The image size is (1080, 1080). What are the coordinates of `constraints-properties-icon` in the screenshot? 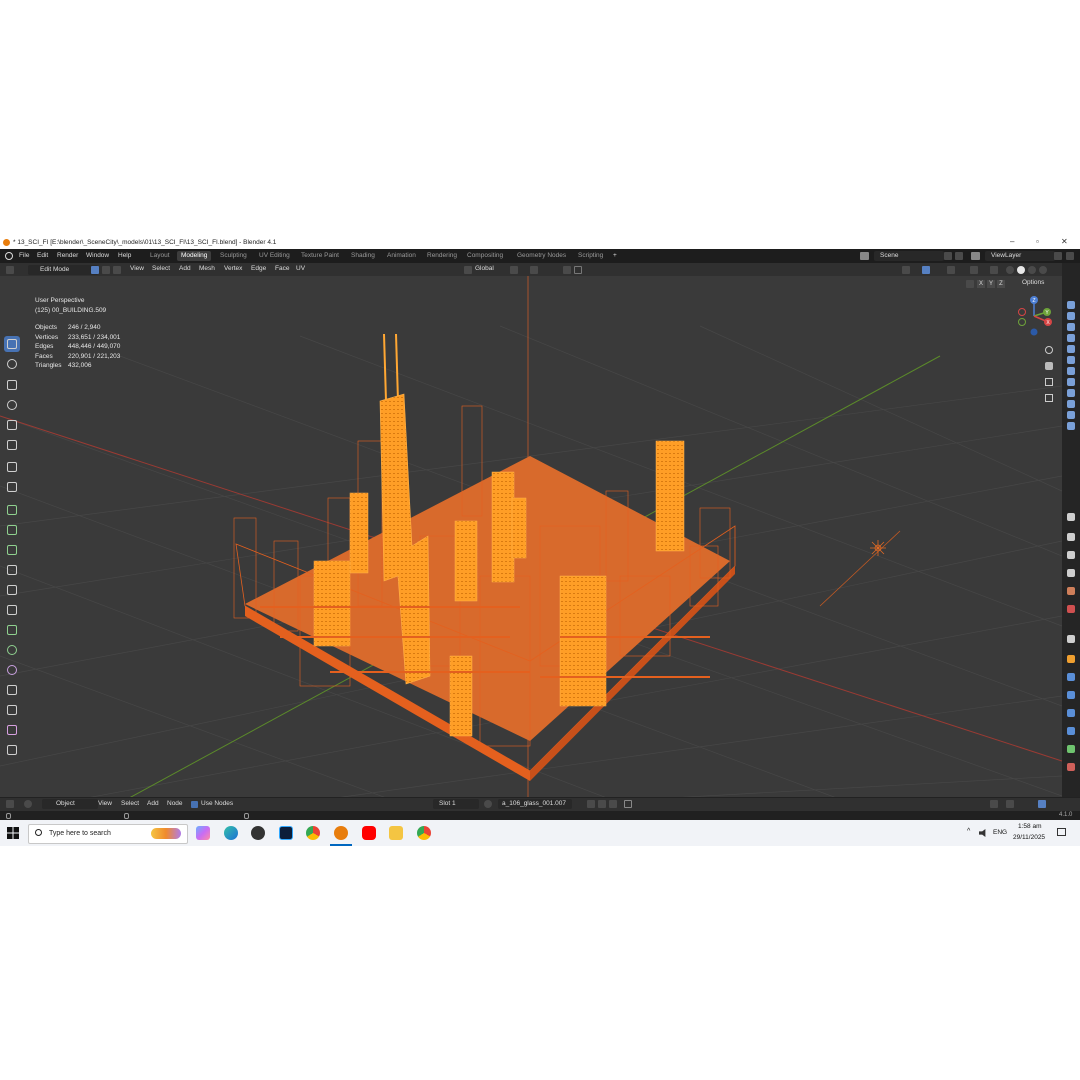 It's located at (1071, 731).